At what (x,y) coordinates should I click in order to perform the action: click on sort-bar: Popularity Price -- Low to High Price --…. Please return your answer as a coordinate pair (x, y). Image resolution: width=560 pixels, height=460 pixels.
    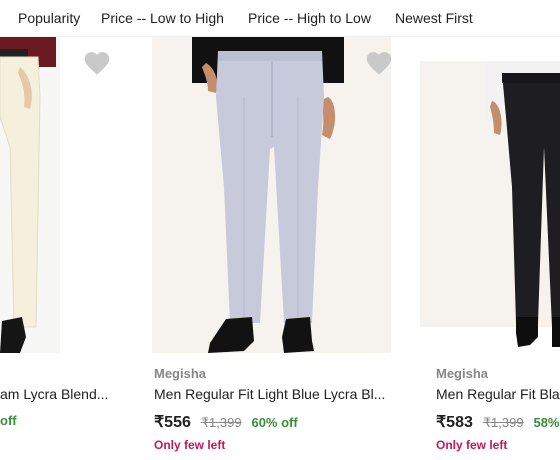
    Looking at the image, I should click on (280, 18).